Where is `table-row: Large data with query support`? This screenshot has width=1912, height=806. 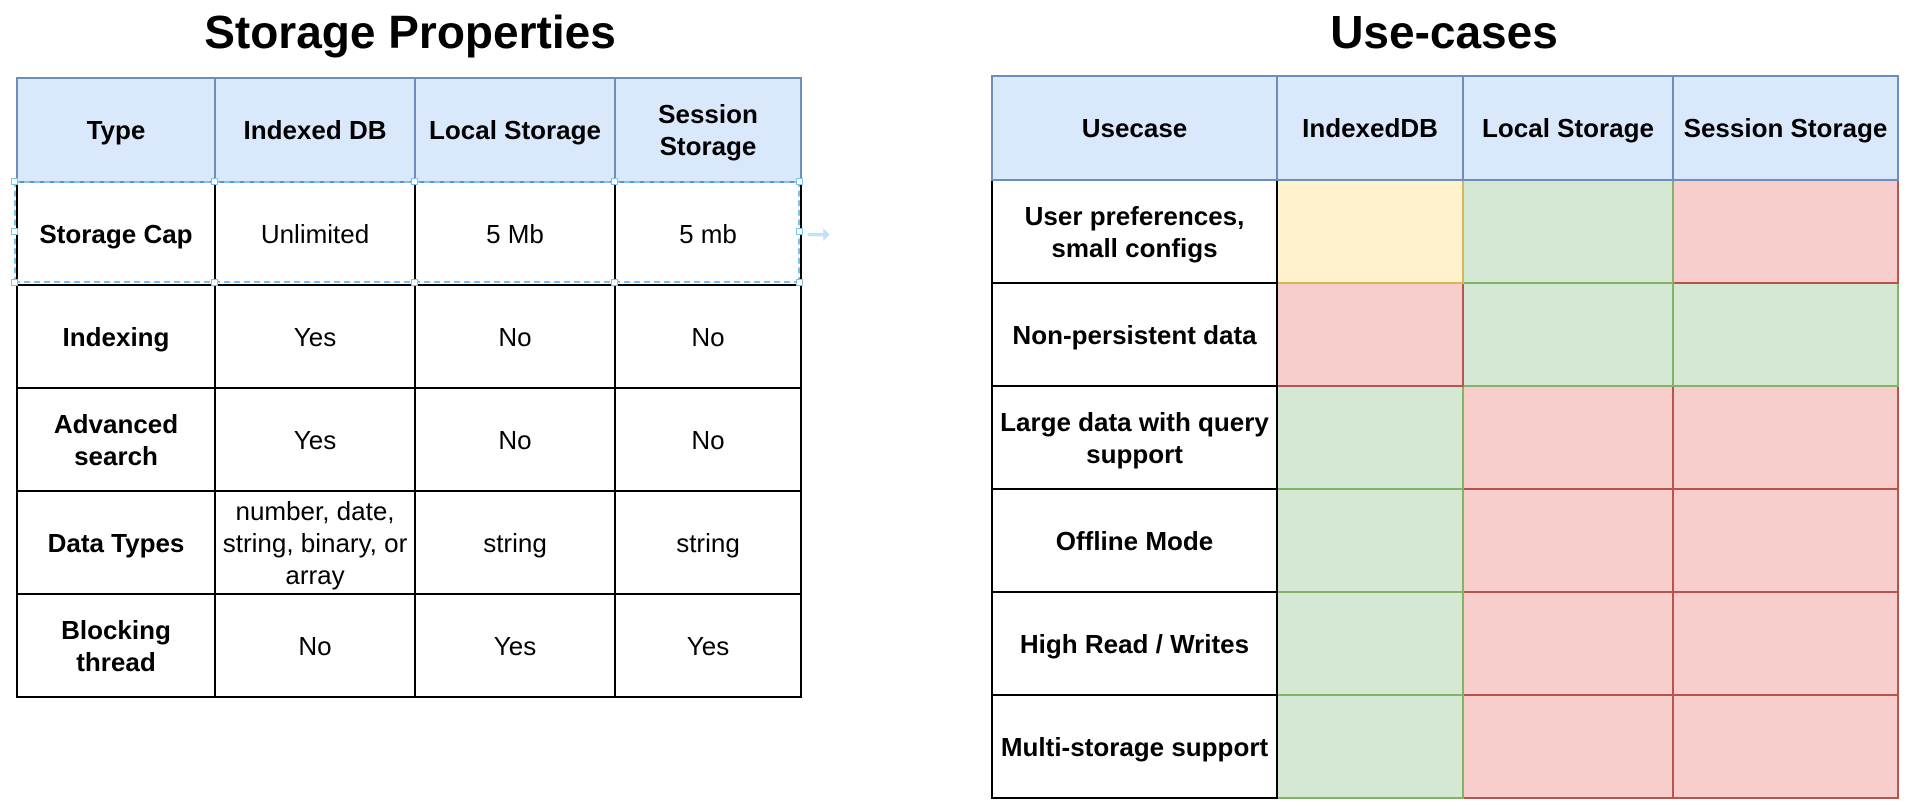
table-row: Large data with query support is located at coordinates (1445, 437).